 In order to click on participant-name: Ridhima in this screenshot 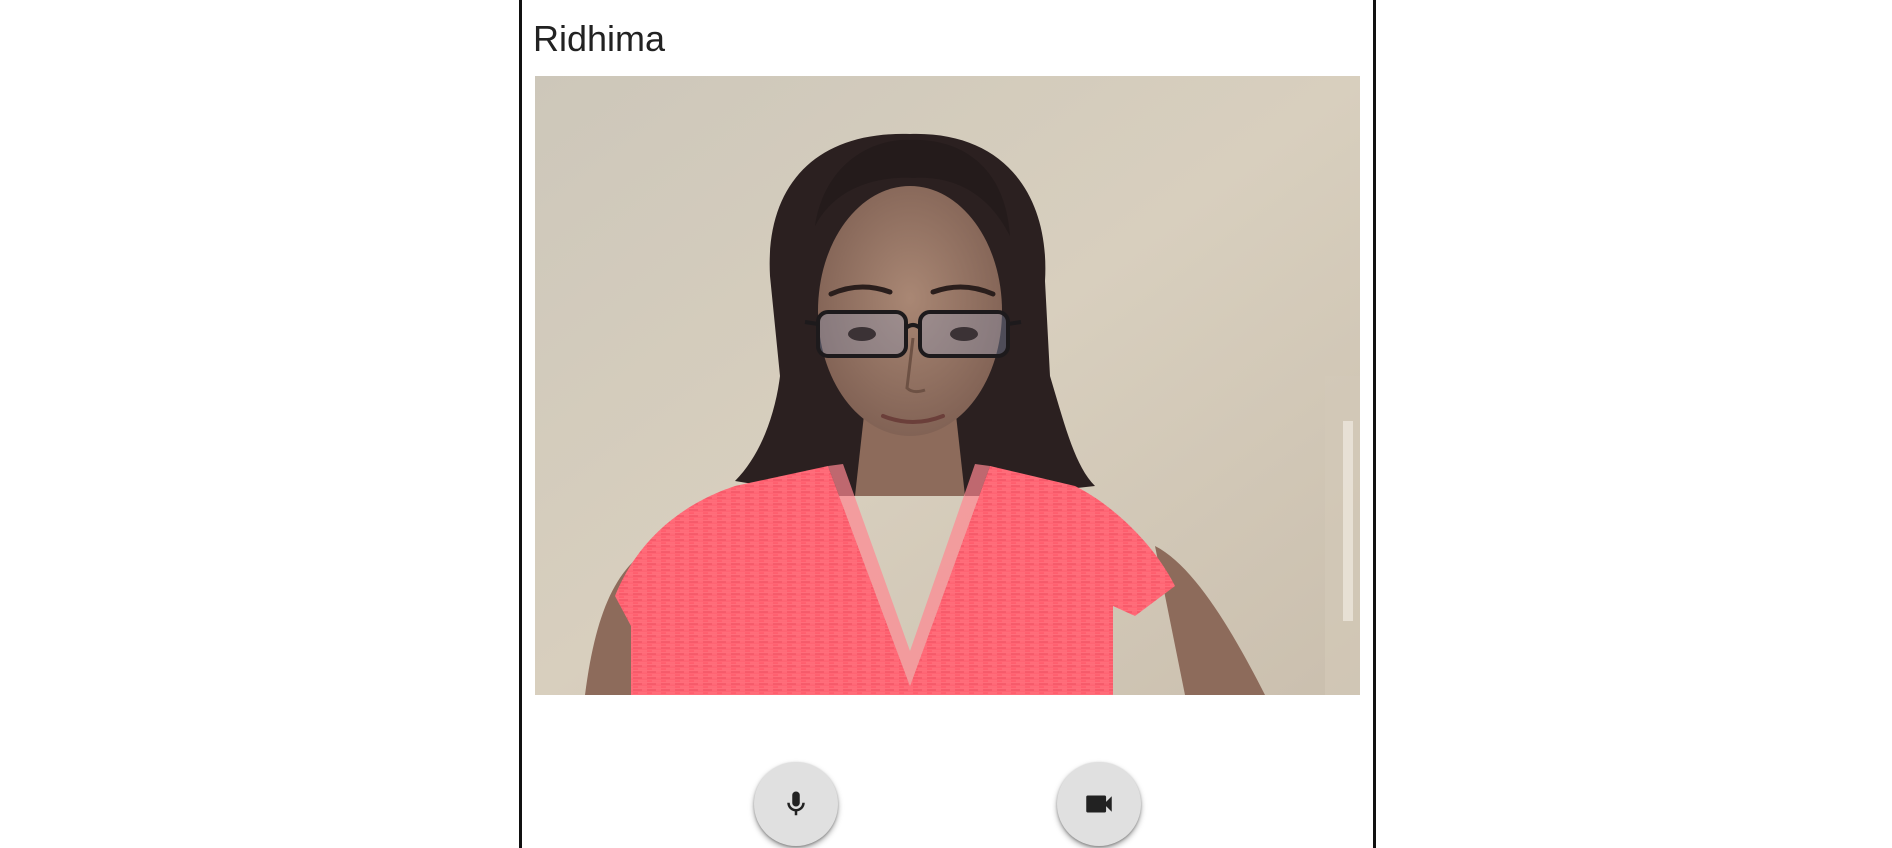, I will do `click(599, 38)`.